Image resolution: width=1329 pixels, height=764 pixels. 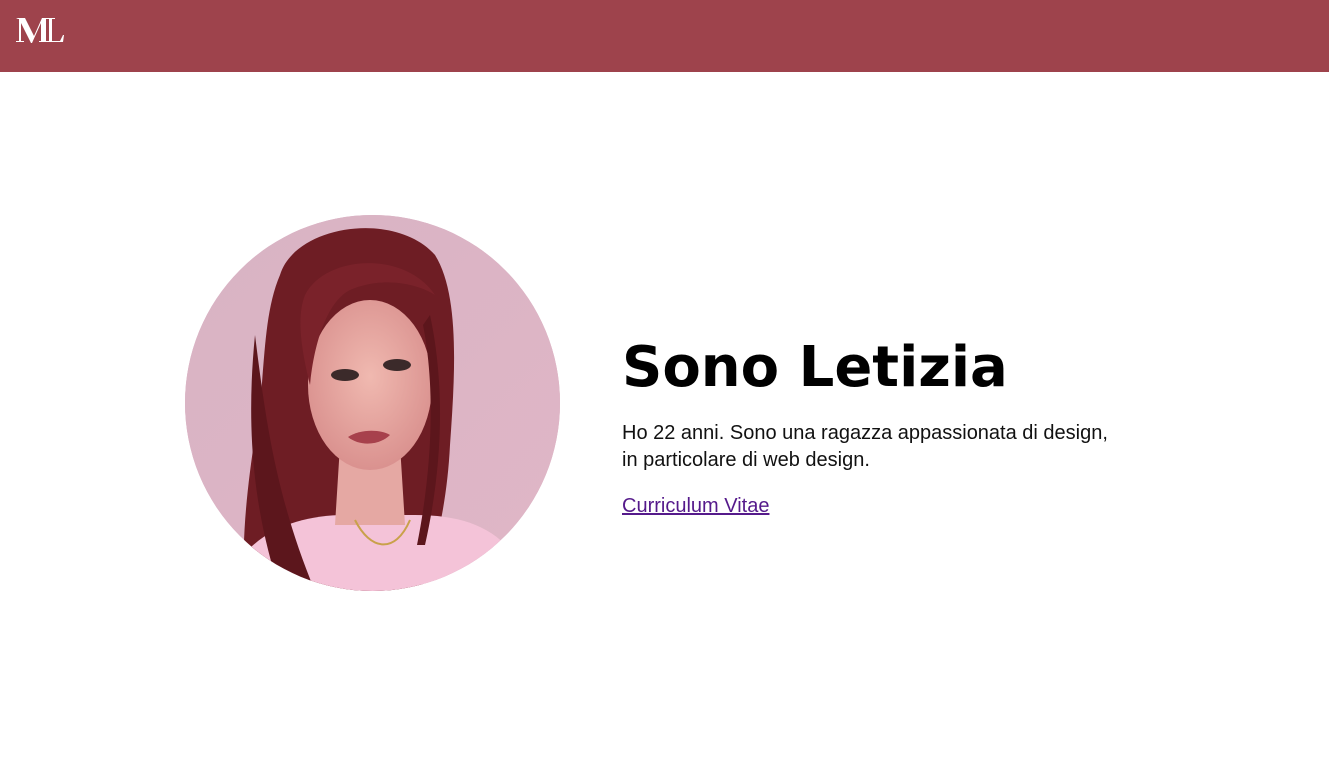 I want to click on portrait-photo-icon, so click(x=372, y=403).